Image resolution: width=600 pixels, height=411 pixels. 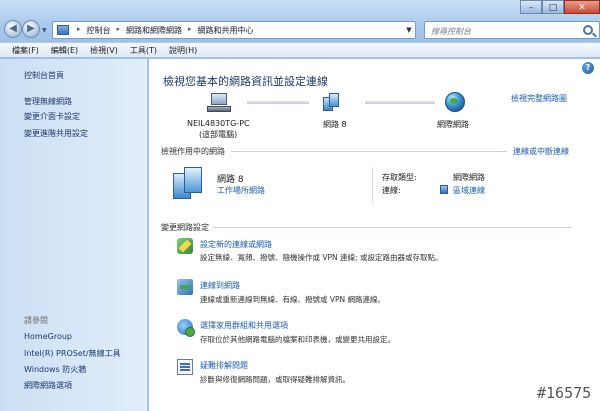 I want to click on connect-network-desc: 連線或重新連線到無線、有線、撥號或 VPN 網路連線。, so click(x=293, y=299).